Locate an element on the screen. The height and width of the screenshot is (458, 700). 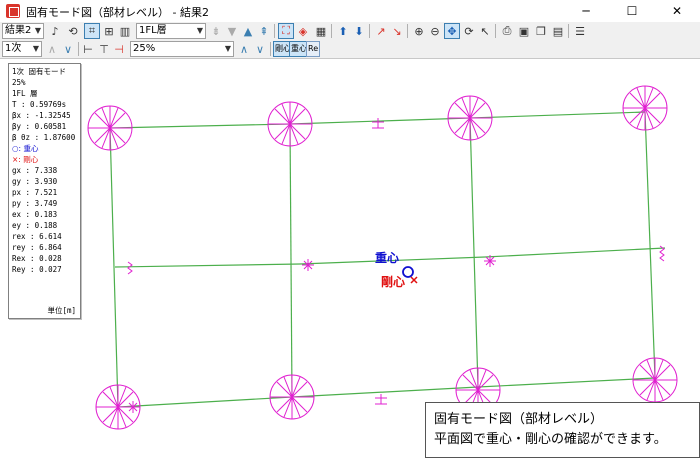
rigid-center-label: 剛心 is located at coordinates (393, 282).